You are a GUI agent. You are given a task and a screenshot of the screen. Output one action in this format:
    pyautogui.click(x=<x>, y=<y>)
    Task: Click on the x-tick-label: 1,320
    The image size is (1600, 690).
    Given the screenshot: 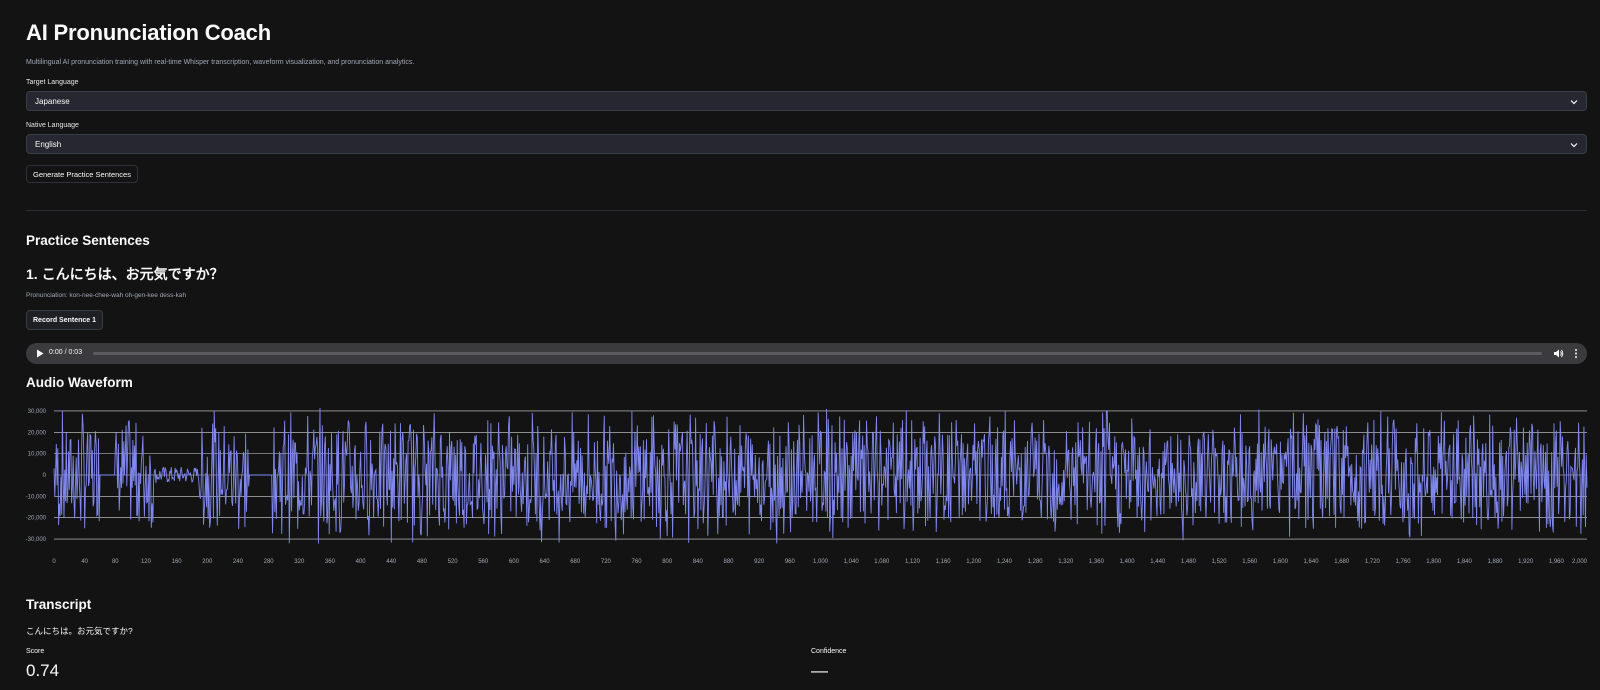 What is the action you would take?
    pyautogui.click(x=1066, y=562)
    